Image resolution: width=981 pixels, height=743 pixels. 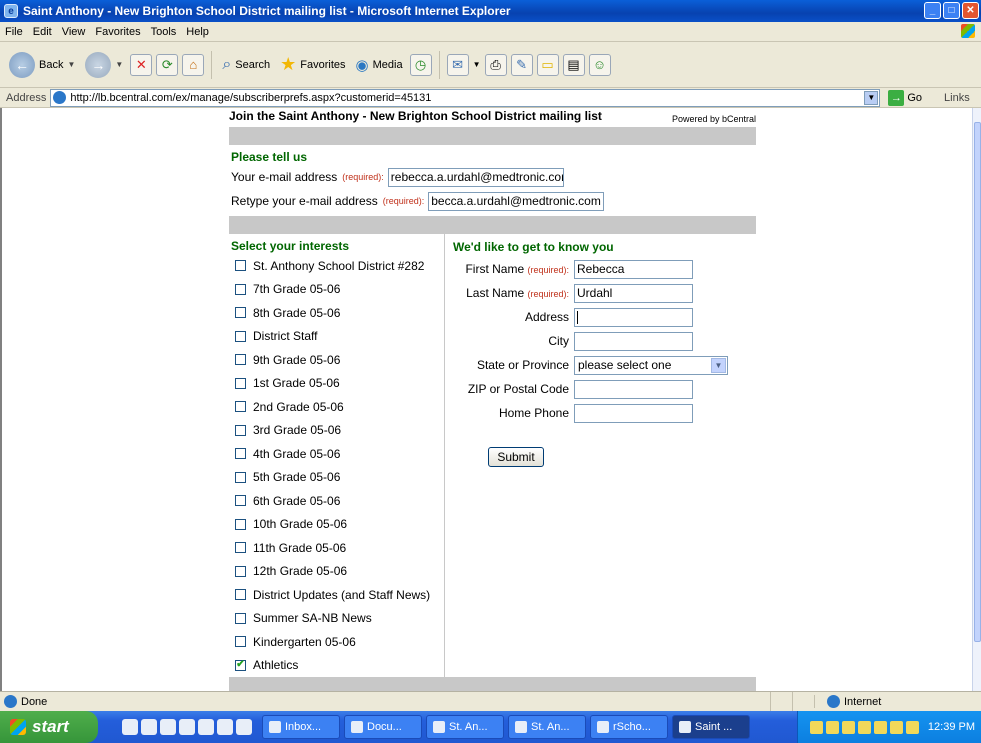 What do you see at coordinates (951, 10) in the screenshot?
I see `maximize-button: □` at bounding box center [951, 10].